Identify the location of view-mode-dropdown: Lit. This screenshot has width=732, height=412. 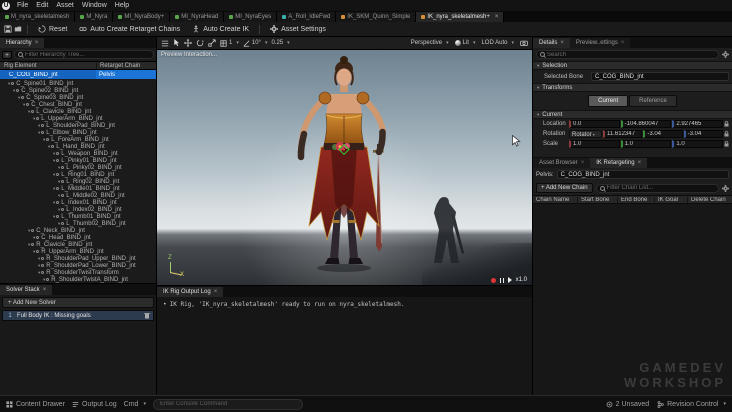
(465, 43).